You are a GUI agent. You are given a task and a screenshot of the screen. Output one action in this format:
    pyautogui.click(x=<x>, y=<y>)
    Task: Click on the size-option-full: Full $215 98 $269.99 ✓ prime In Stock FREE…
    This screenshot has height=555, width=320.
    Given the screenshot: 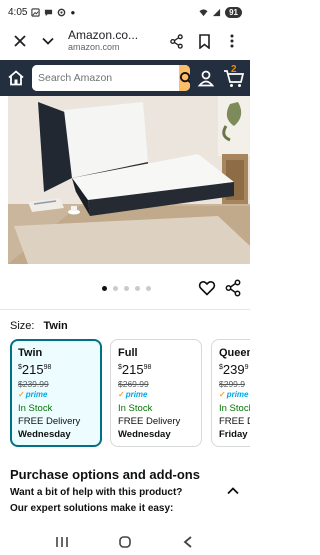 What is the action you would take?
    pyautogui.click(x=156, y=393)
    